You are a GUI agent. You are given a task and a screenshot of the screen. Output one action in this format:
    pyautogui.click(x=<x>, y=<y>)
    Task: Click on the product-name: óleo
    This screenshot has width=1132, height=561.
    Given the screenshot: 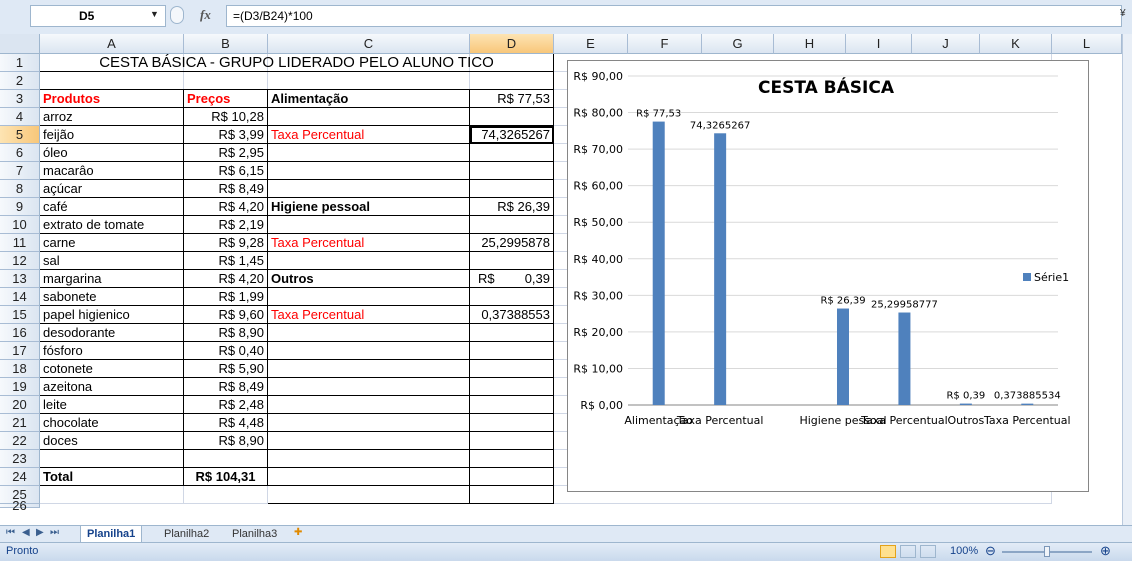 What is the action you would take?
    pyautogui.click(x=112, y=153)
    